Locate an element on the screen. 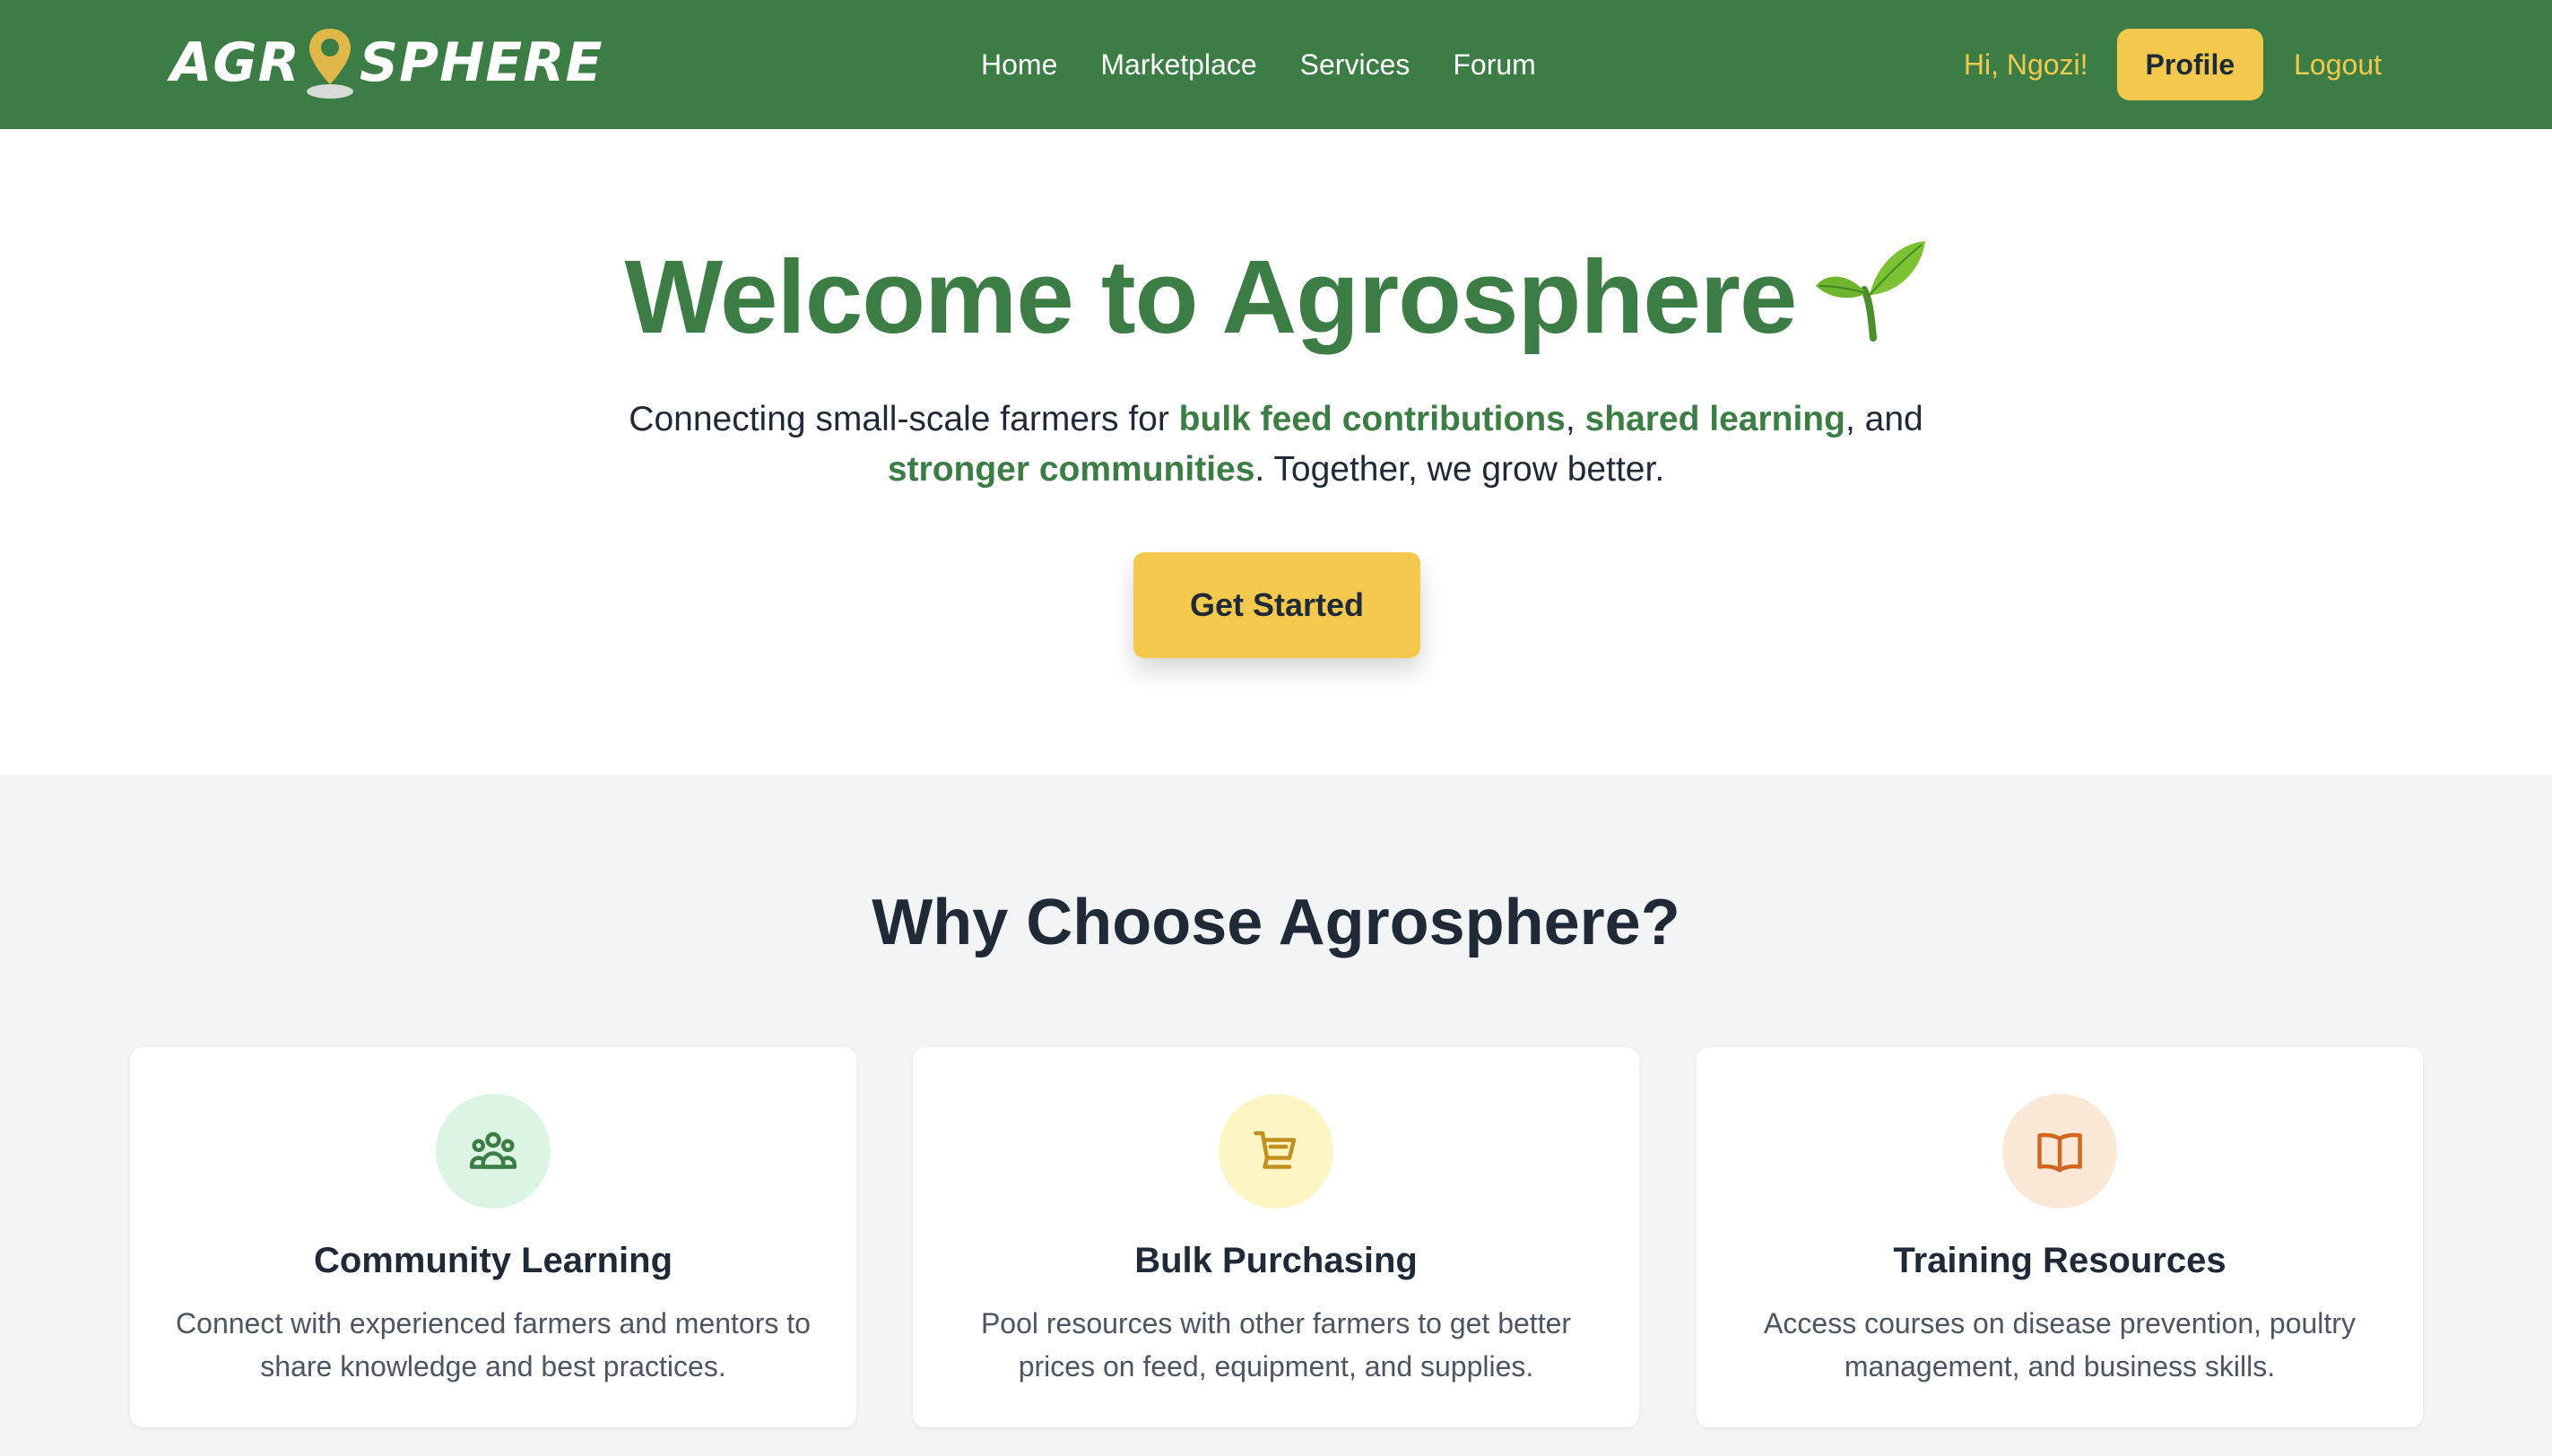  nav-link-marketplace: Marketplace is located at coordinates (1178, 65).